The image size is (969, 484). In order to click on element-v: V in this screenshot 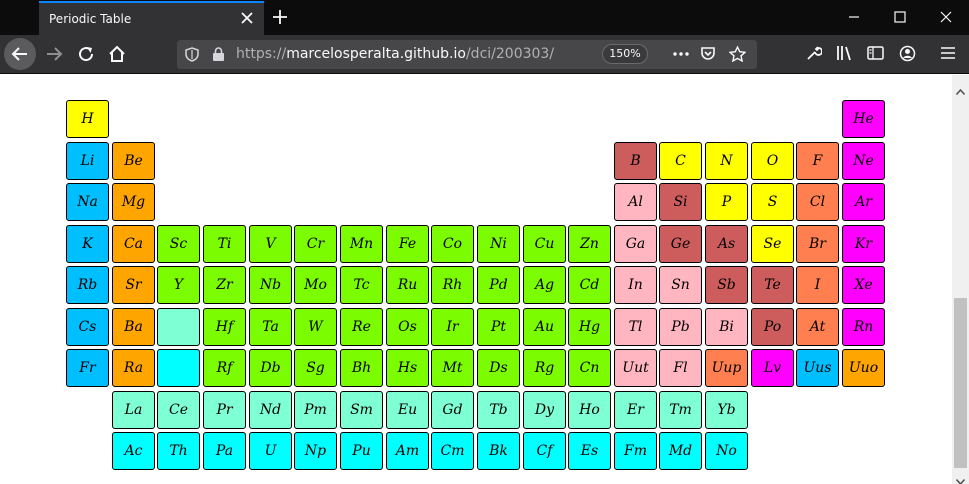, I will do `click(270, 244)`.